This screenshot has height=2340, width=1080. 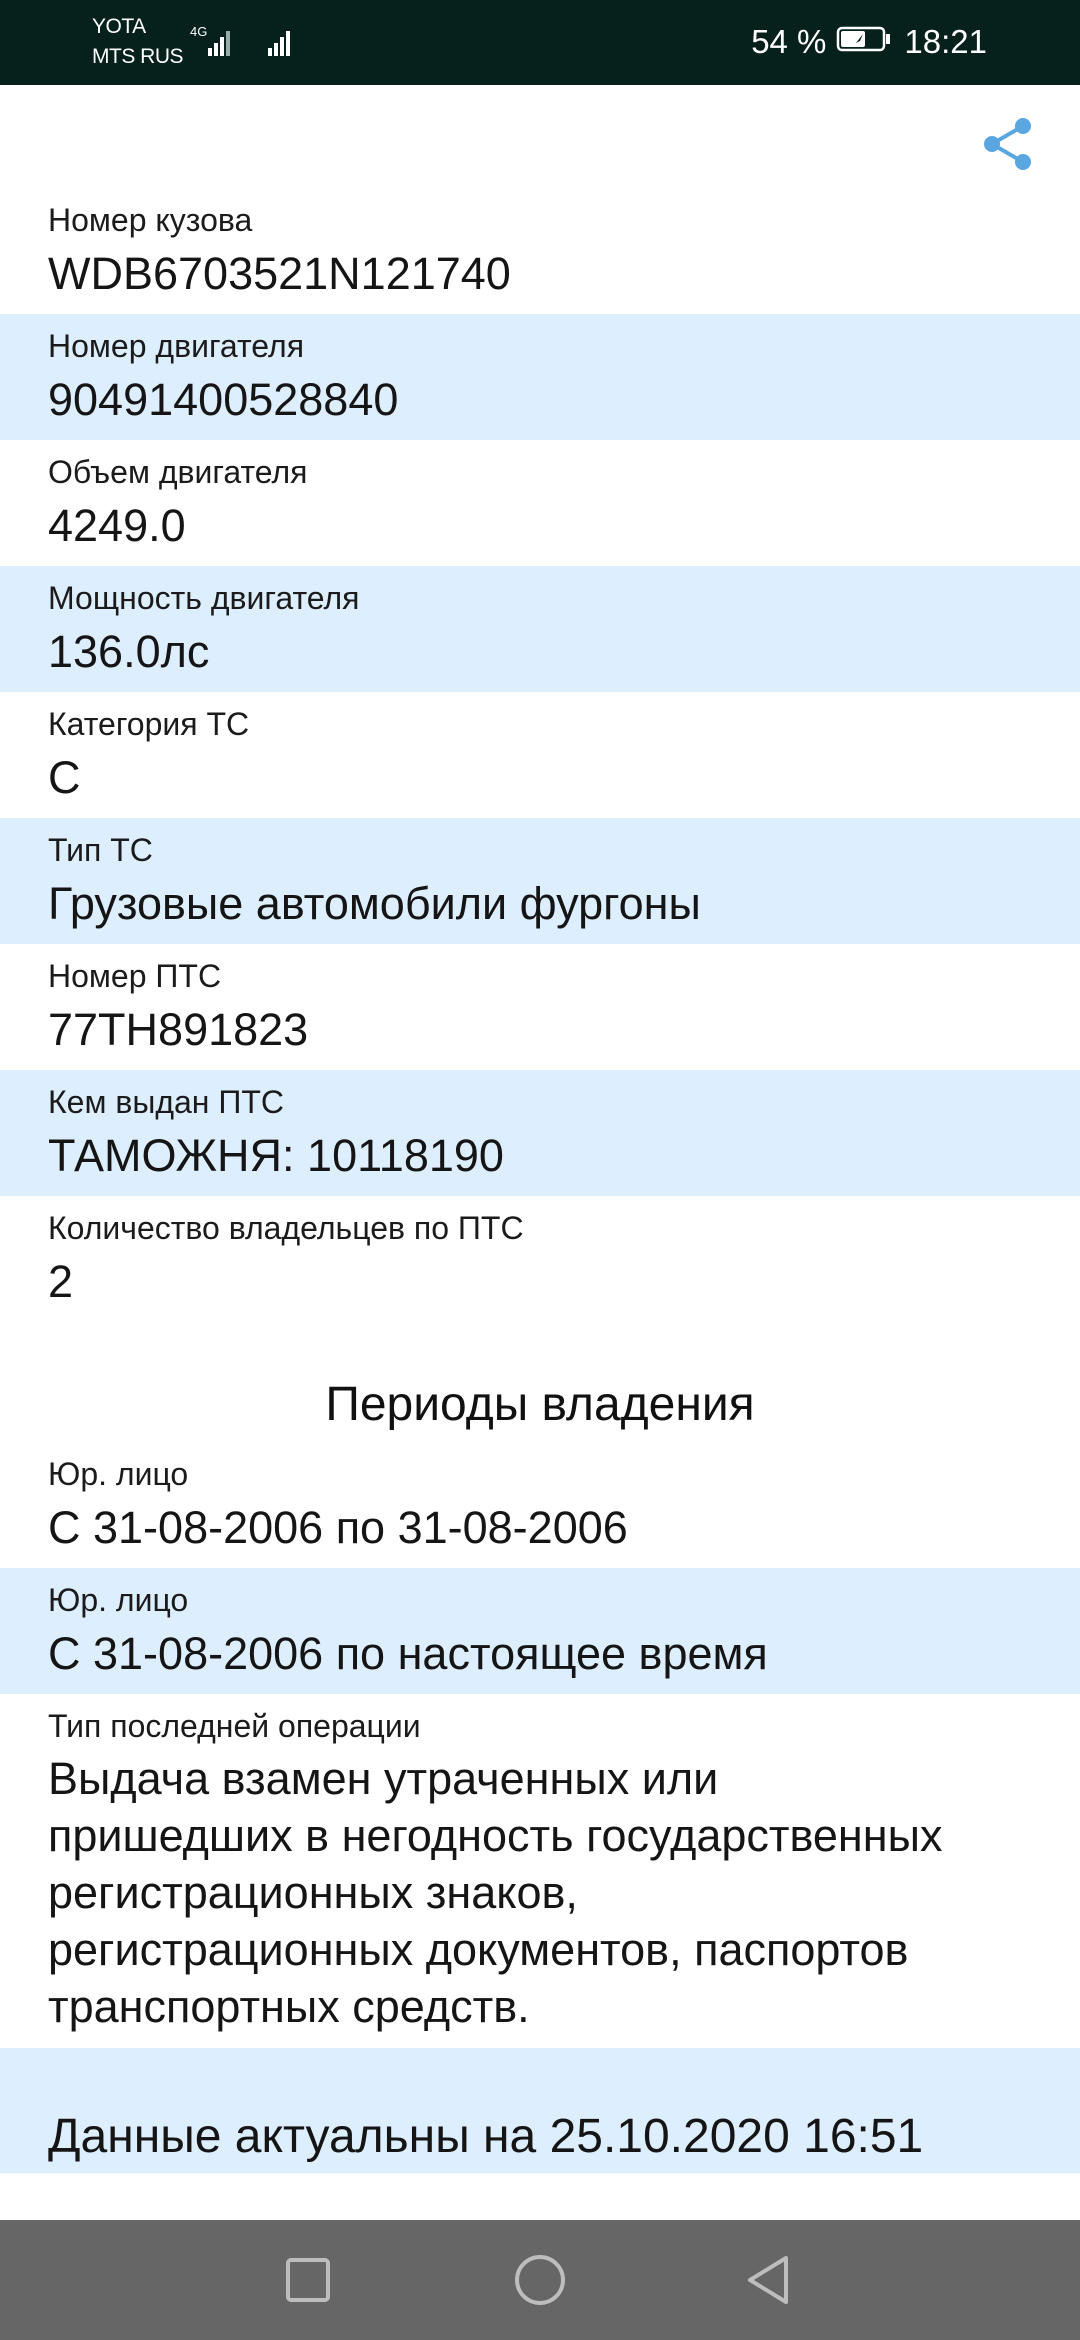 I want to click on field-body-number: Номер кузова WDB6703521N121740, so click(x=540, y=251).